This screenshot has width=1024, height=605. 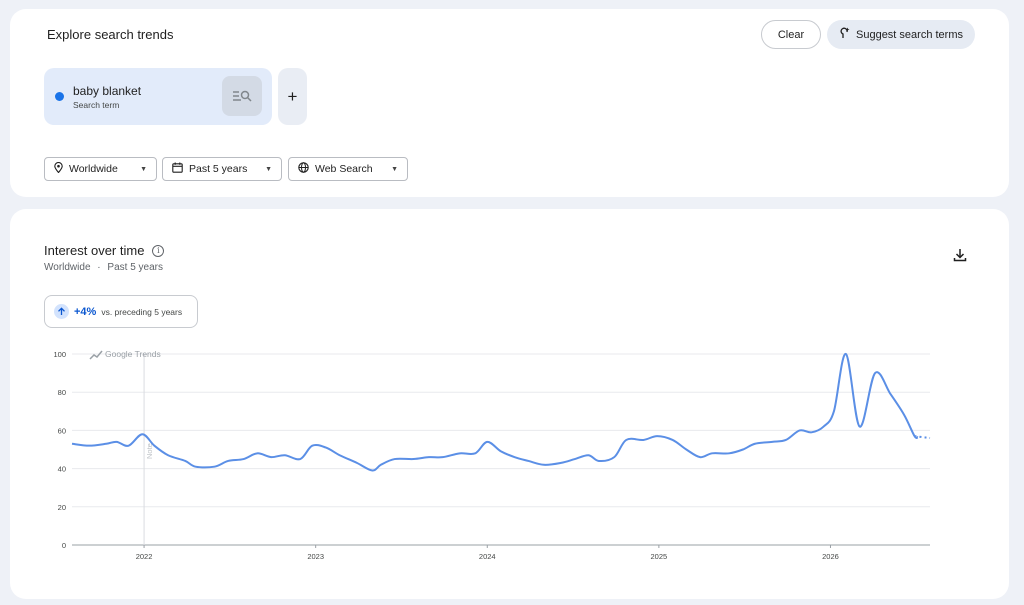 I want to click on y-tick-label: 40, so click(x=62, y=469).